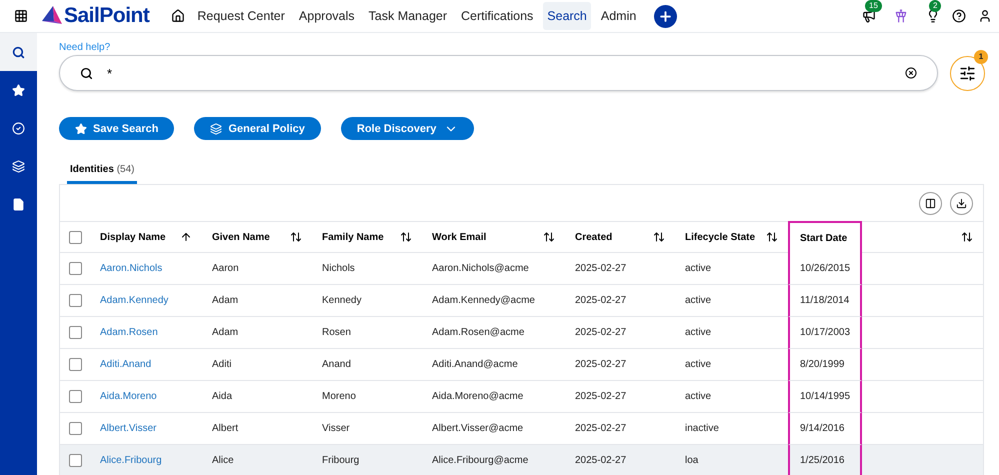 The image size is (999, 475). Describe the element at coordinates (731, 460) in the screenshot. I see `table-cell: loa` at that location.